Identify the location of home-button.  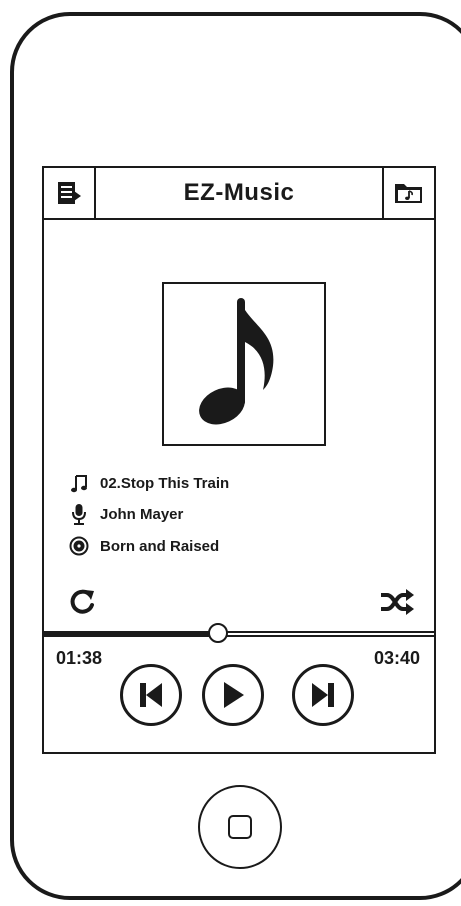
(240, 827).